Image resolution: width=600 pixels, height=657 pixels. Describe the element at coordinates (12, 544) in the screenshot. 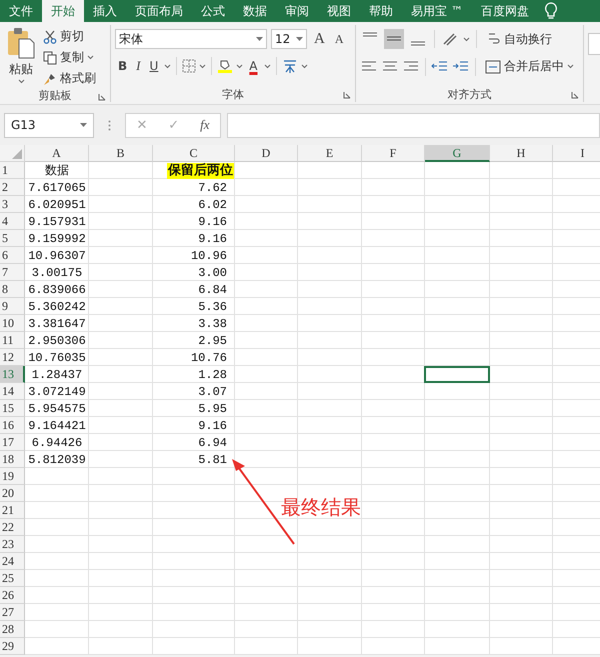

I see `row-header: 23` at that location.